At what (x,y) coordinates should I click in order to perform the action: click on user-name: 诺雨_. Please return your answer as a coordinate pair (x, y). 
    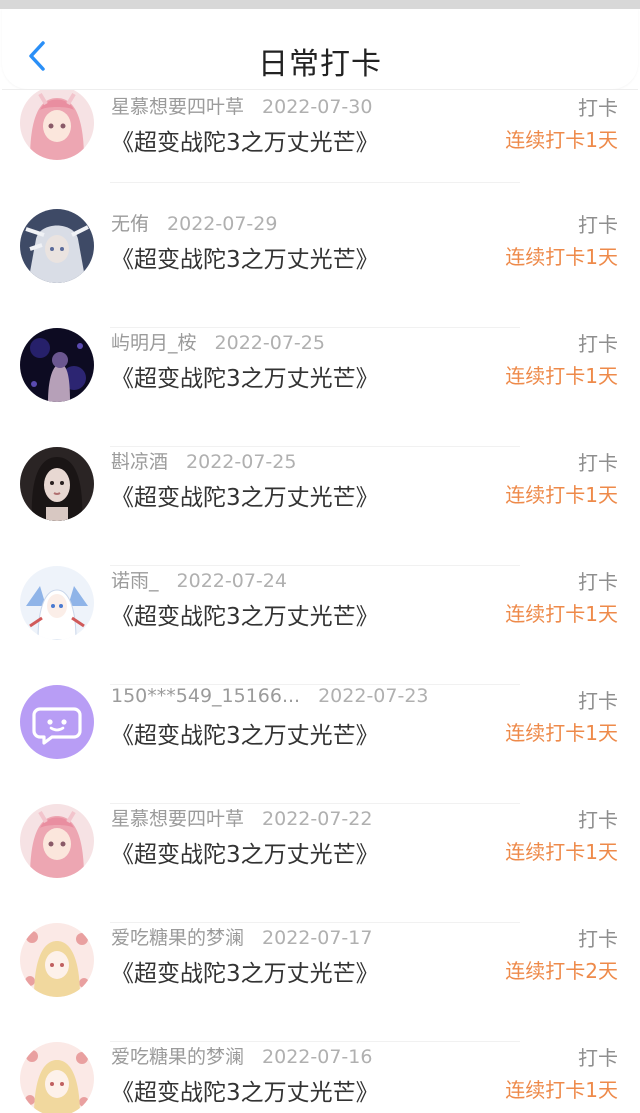
    Looking at the image, I should click on (135, 581).